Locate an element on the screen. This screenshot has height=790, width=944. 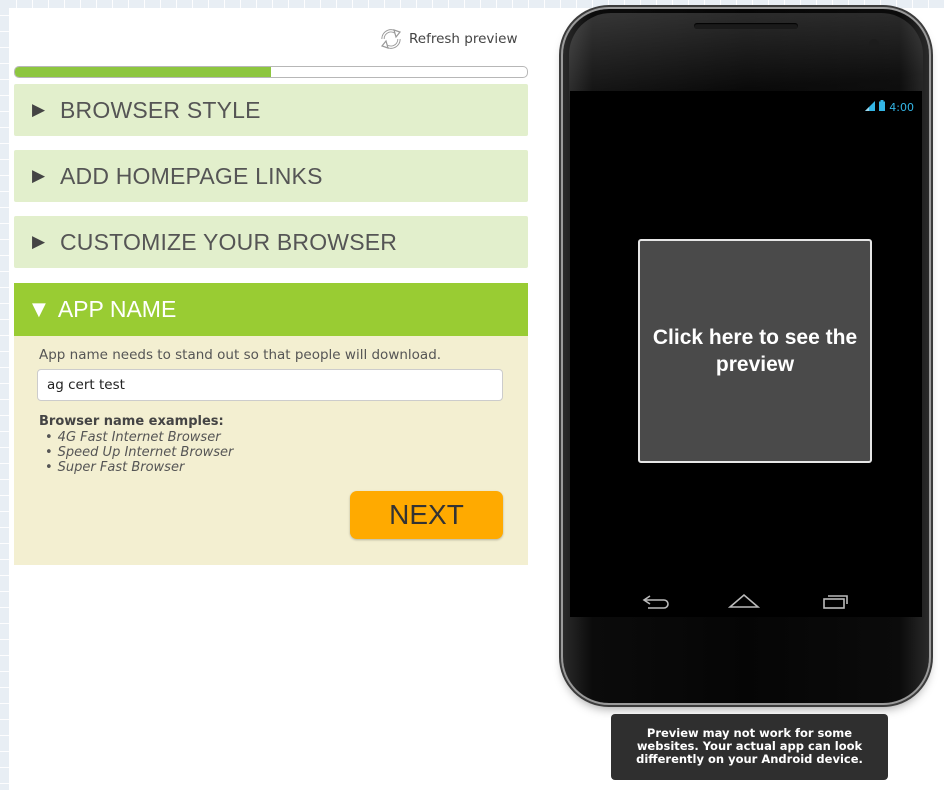
earpiece is located at coordinates (746, 26).